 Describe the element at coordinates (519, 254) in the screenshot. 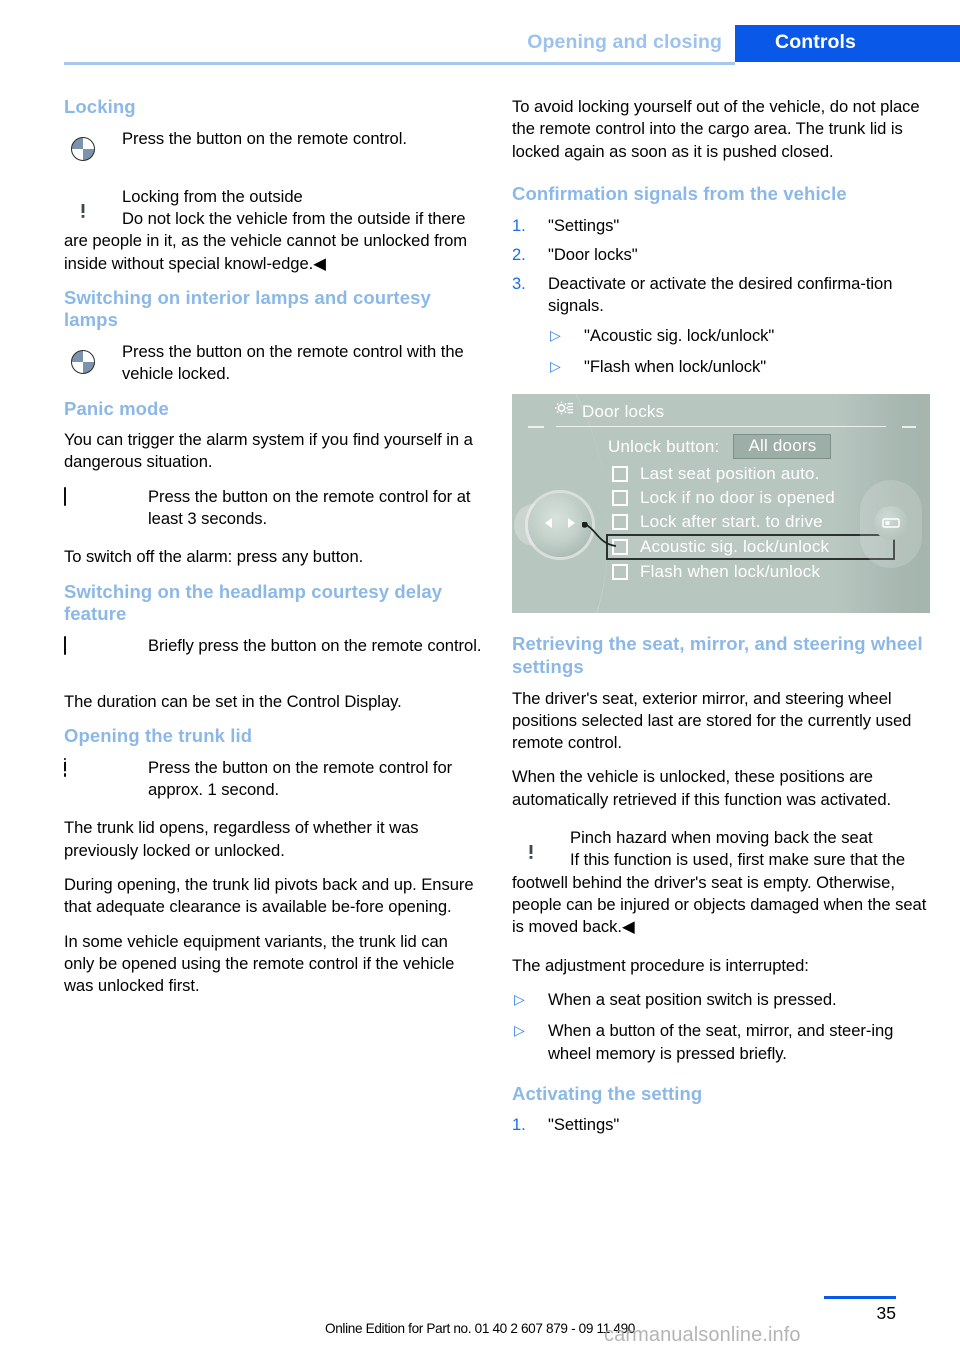

I see `step-number: 2.` at that location.